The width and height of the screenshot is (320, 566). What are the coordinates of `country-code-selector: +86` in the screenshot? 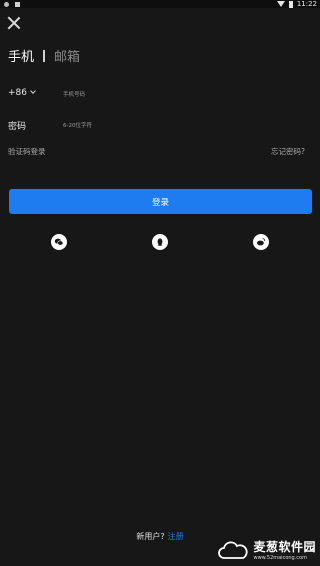 It's located at (22, 93).